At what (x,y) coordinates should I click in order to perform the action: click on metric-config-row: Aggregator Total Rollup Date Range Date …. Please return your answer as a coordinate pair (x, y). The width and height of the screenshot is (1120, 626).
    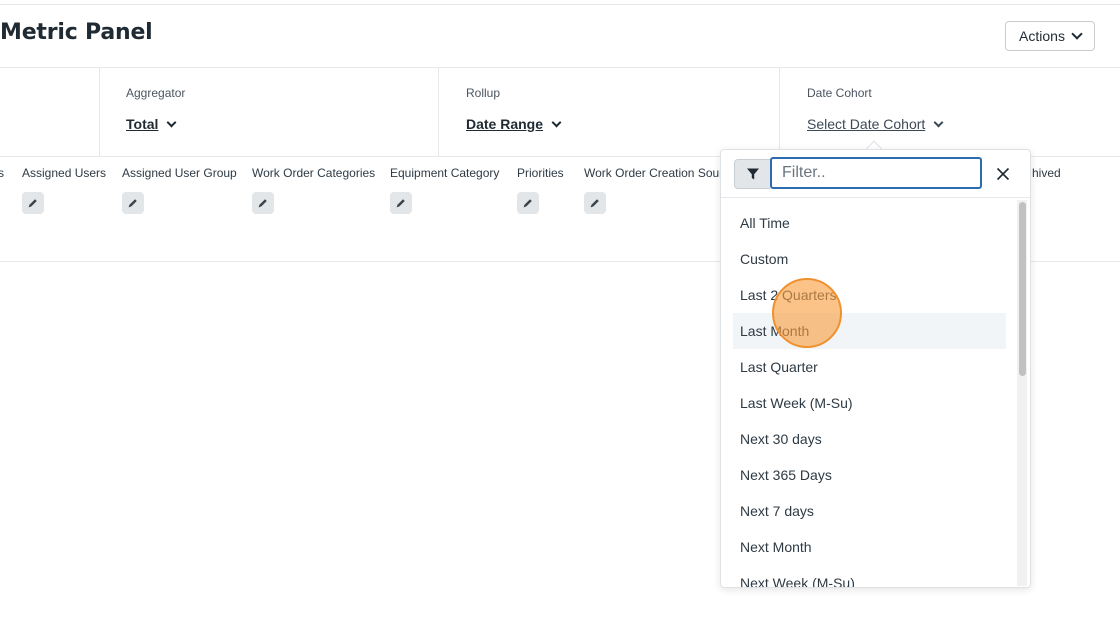
    Looking at the image, I should click on (560, 112).